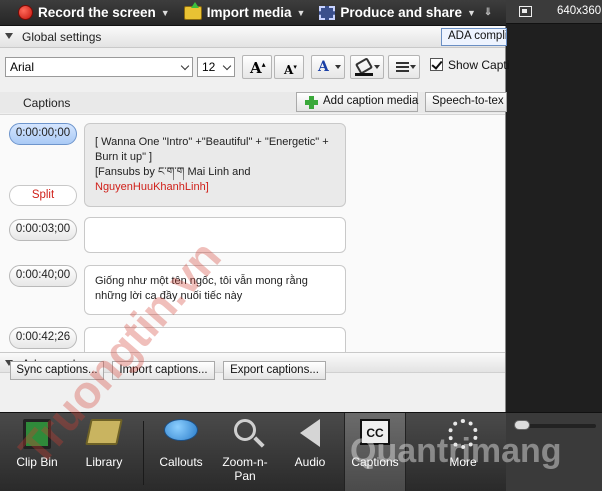 This screenshot has height=491, width=602. What do you see at coordinates (375, 452) in the screenshot?
I see `tab-captions: CC Captions` at bounding box center [375, 452].